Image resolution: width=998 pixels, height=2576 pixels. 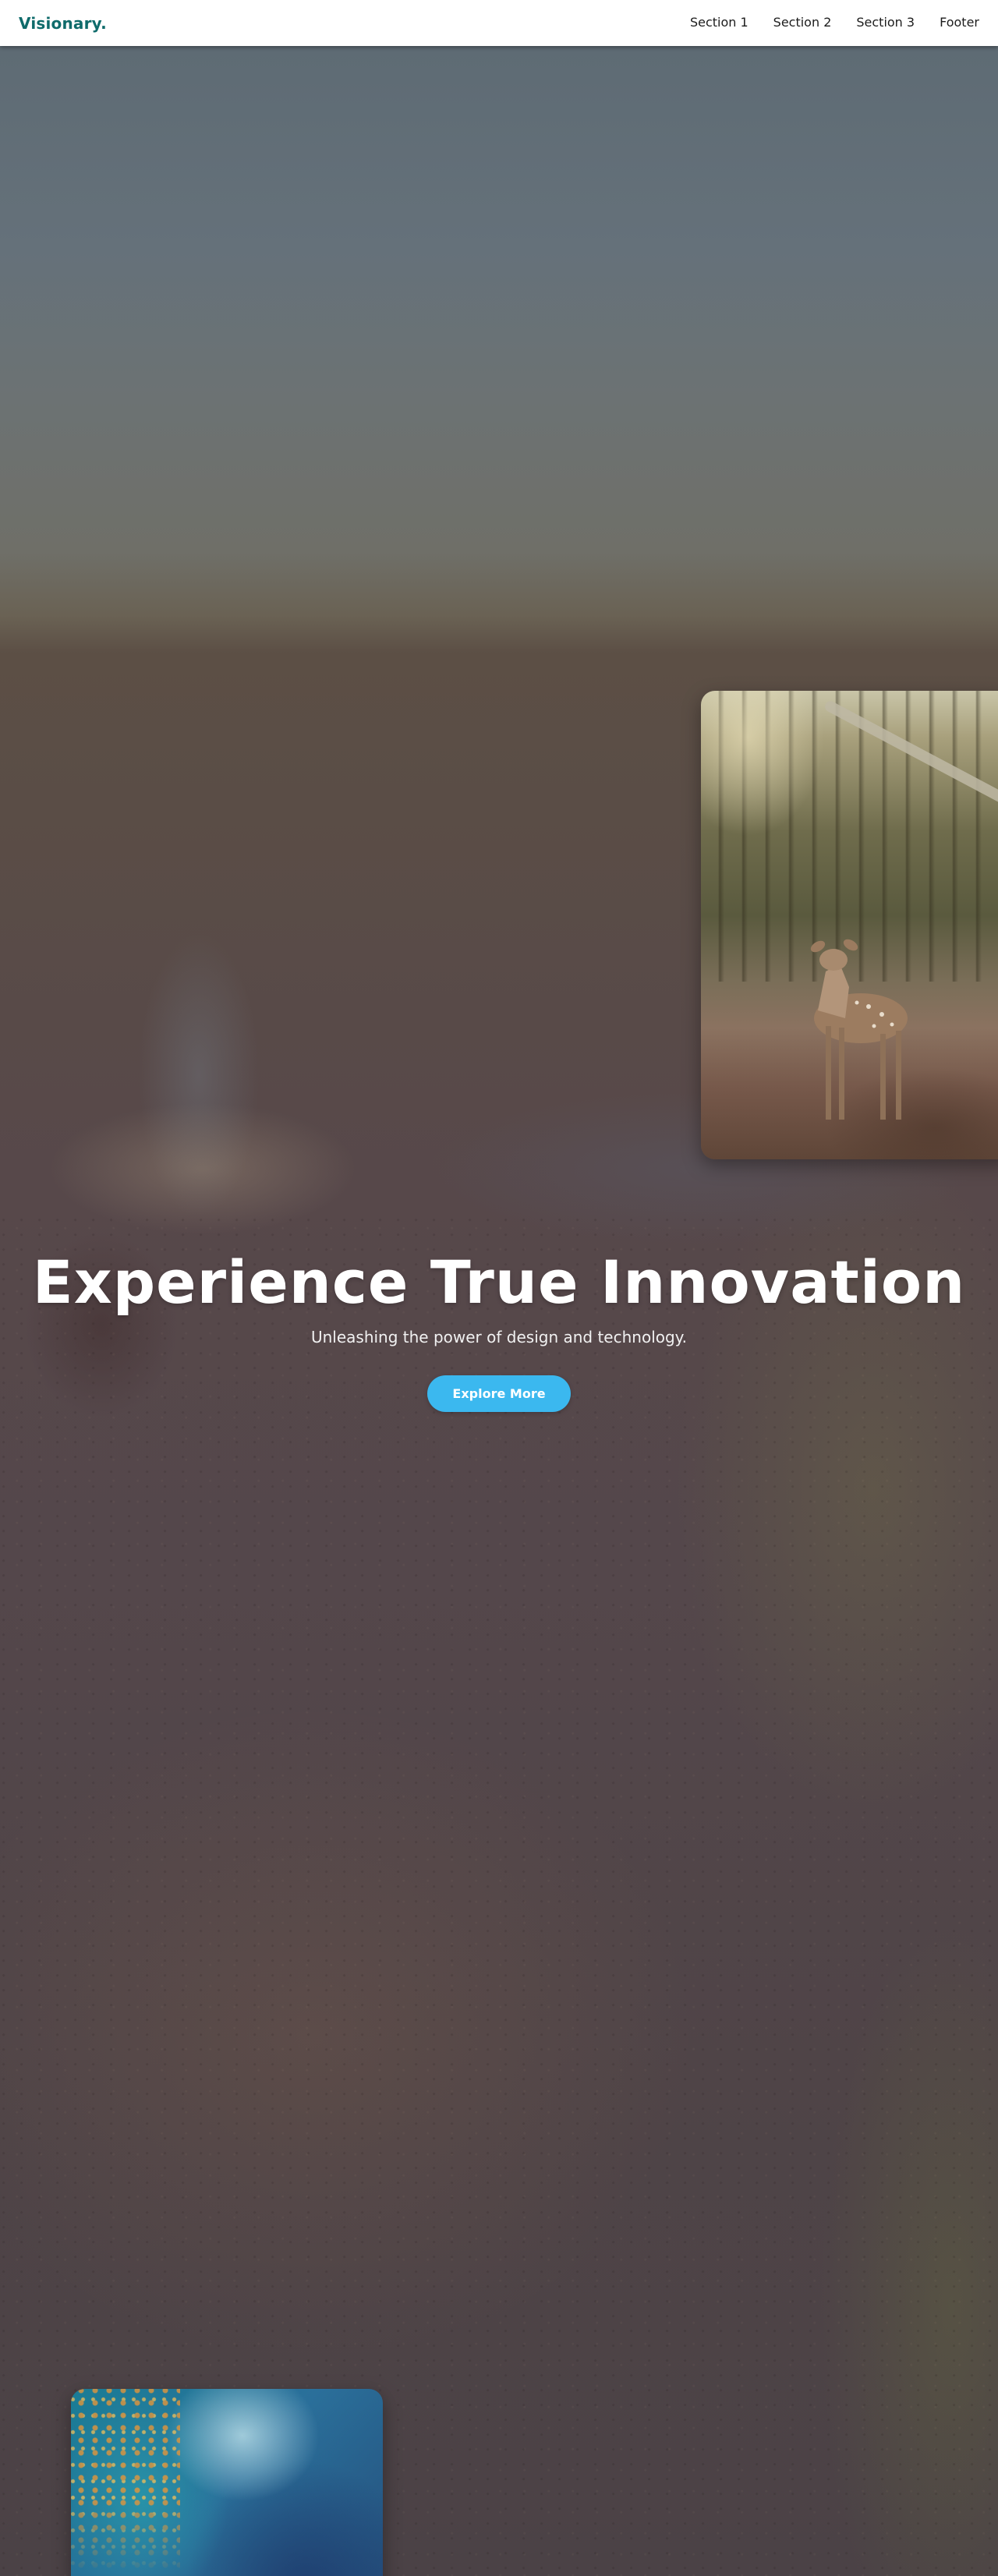 I want to click on deer-figure, so click(x=859, y=1029).